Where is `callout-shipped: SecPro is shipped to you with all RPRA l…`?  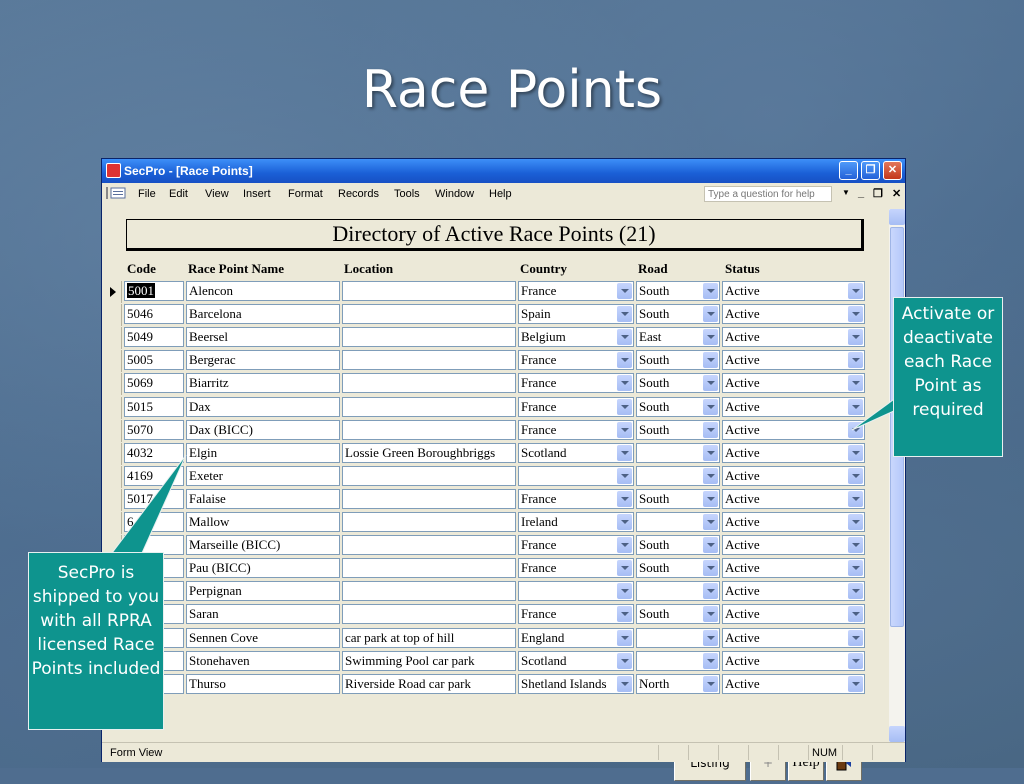 callout-shipped: SecPro is shipped to you with all RPRA l… is located at coordinates (96, 641).